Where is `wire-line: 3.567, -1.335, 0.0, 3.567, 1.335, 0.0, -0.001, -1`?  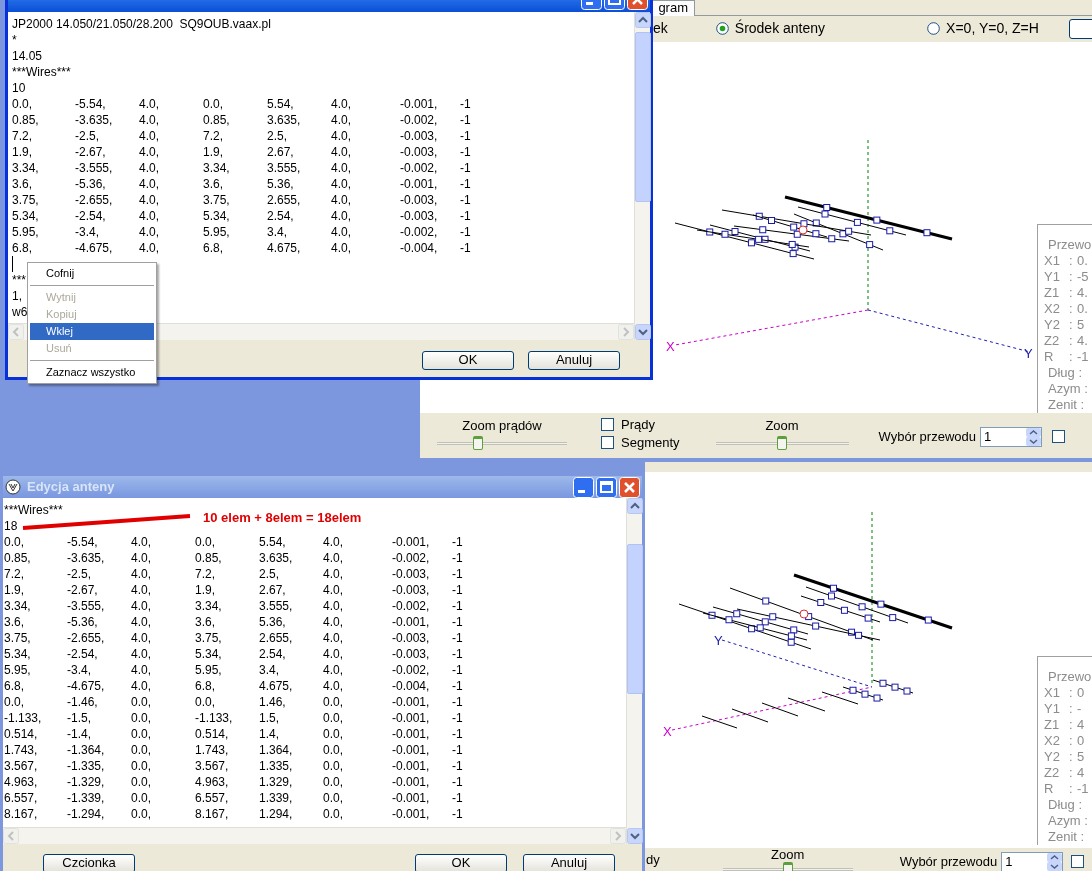 wire-line: 3.567, -1.335, 0.0, 3.567, 1.335, 0.0, -0.001, -1 is located at coordinates (234, 766).